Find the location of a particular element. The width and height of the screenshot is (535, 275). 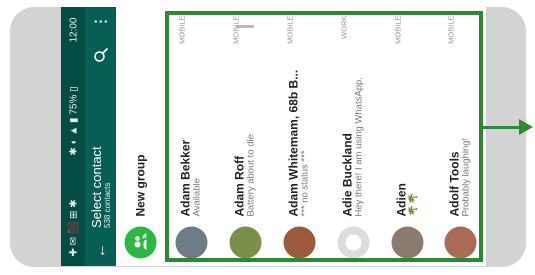

app-bar: ← Select contact 538 contacts ⋮ is located at coordinates (100, 136).